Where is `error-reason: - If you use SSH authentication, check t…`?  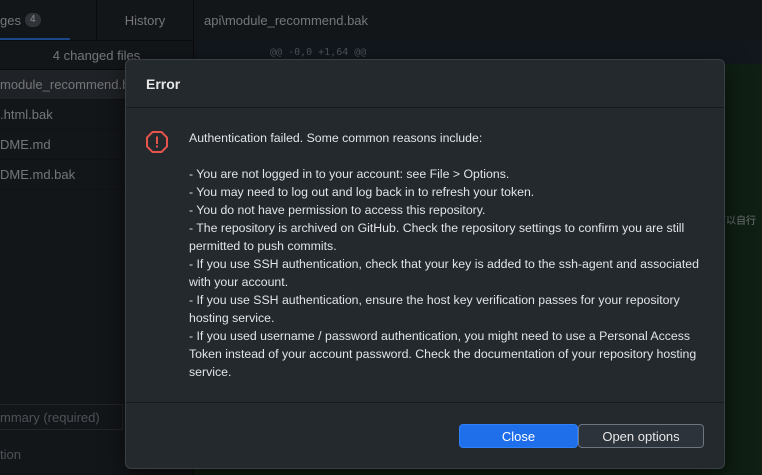
error-reason: - If you use SSH authentication, check t… is located at coordinates (444, 273).